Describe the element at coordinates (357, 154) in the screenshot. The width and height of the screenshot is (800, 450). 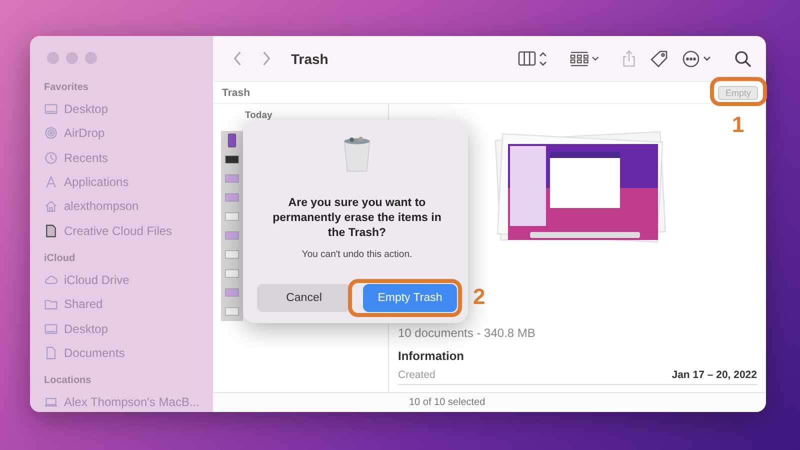
I see `trash-can-icon` at that location.